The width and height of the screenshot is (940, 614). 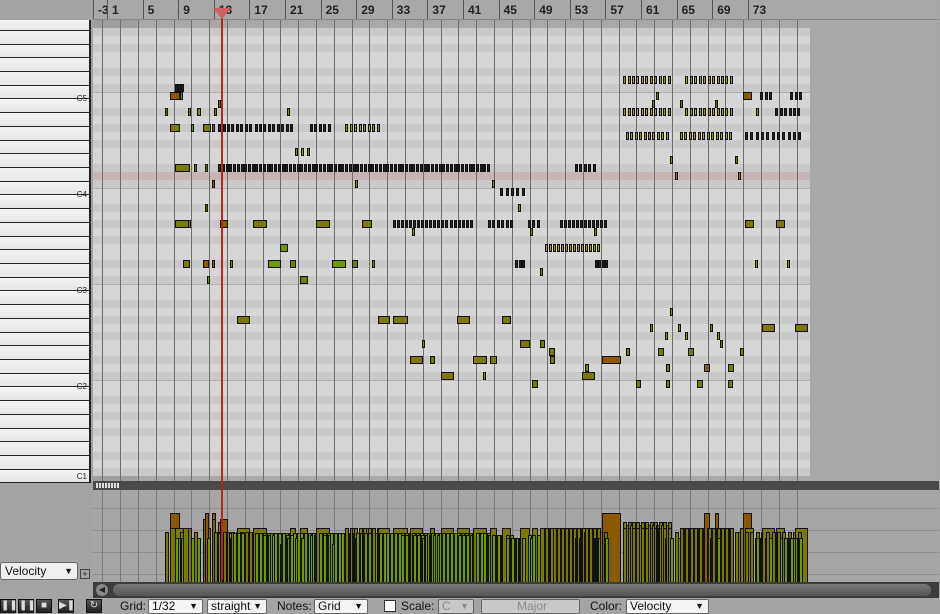 I want to click on ruler-label: 65, so click(x=685, y=9).